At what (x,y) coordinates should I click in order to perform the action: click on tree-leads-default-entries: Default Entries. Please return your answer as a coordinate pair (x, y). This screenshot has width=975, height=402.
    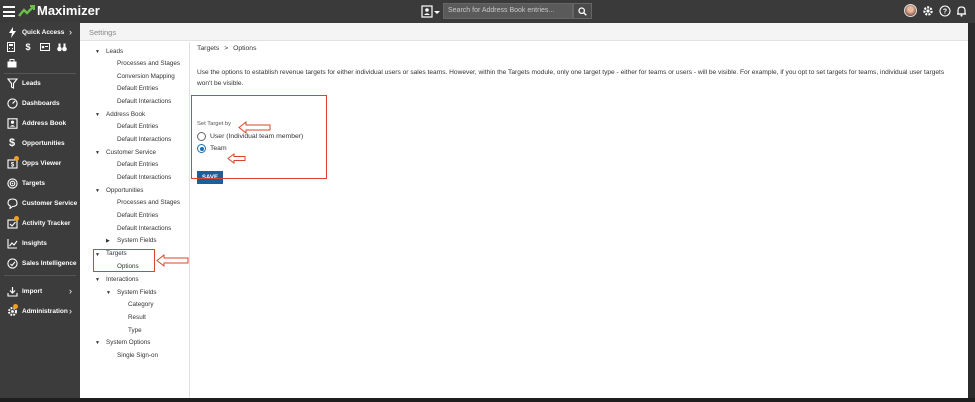
    Looking at the image, I should click on (137, 88).